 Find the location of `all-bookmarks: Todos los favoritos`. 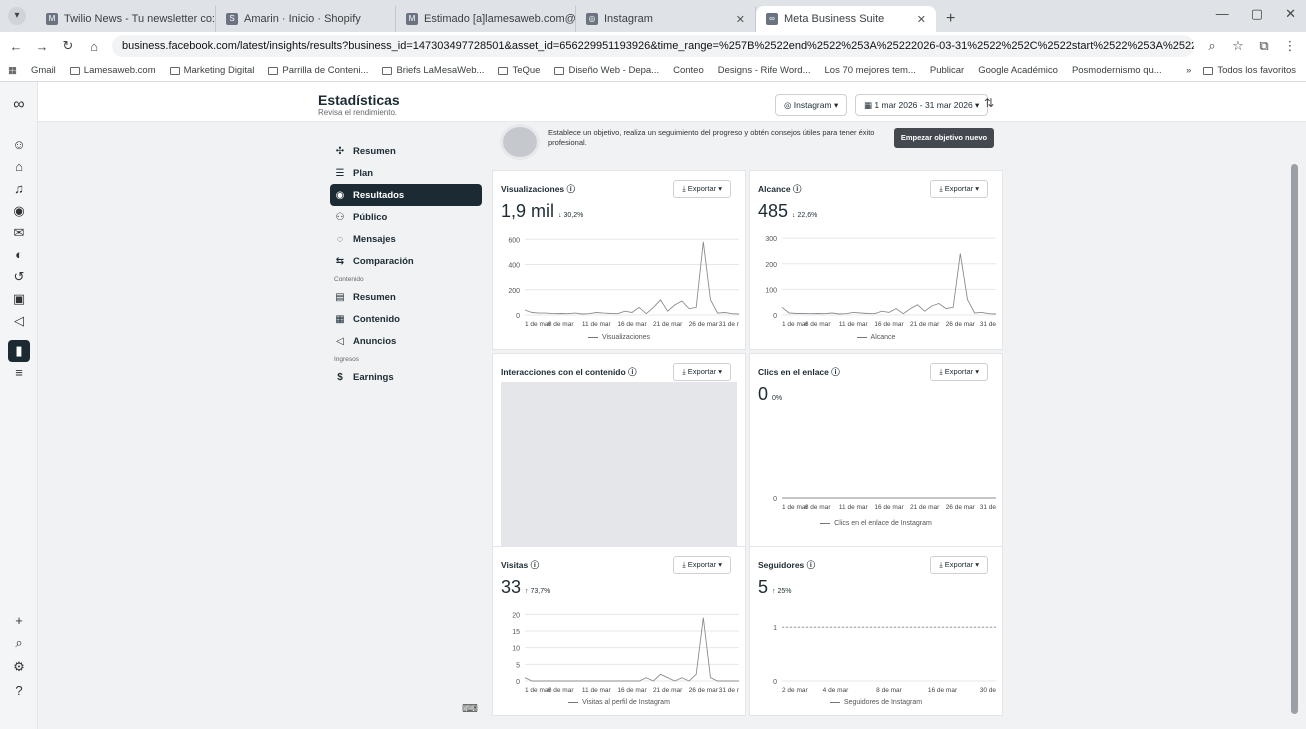

all-bookmarks: Todos los favoritos is located at coordinates (1249, 70).